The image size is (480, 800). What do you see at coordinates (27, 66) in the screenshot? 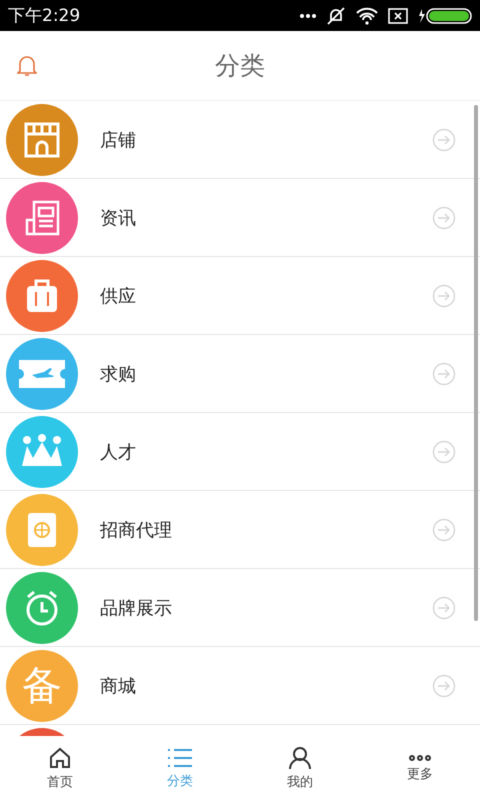
I see `bell-icon` at bounding box center [27, 66].